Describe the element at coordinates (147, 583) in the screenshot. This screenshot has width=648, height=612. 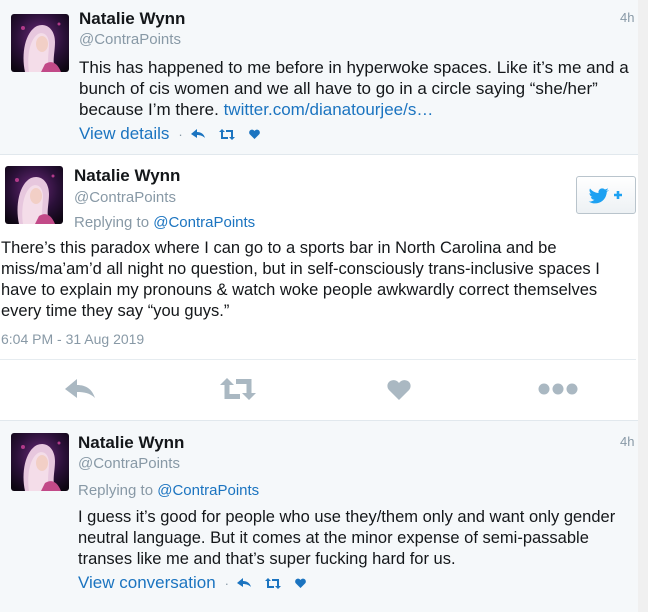
I see `view-conversation-link: View conversation` at that location.